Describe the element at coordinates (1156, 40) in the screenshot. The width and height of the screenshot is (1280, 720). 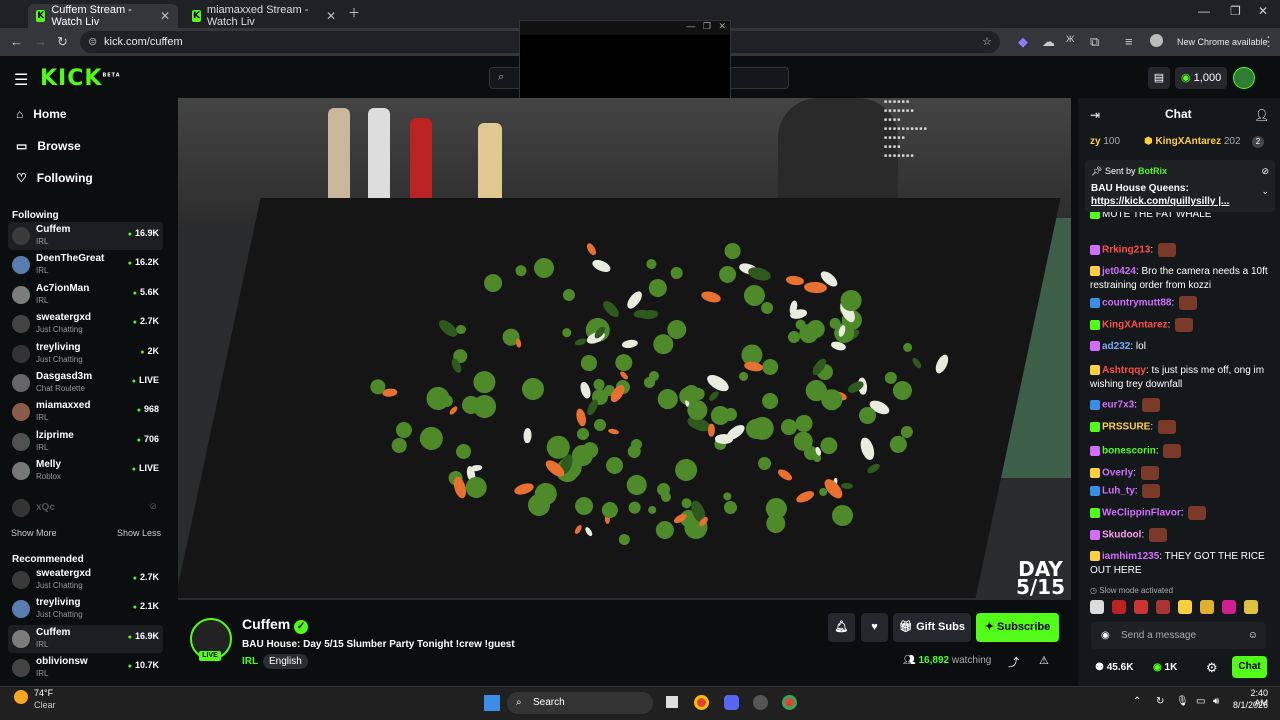
I see `profile-avatar` at that location.